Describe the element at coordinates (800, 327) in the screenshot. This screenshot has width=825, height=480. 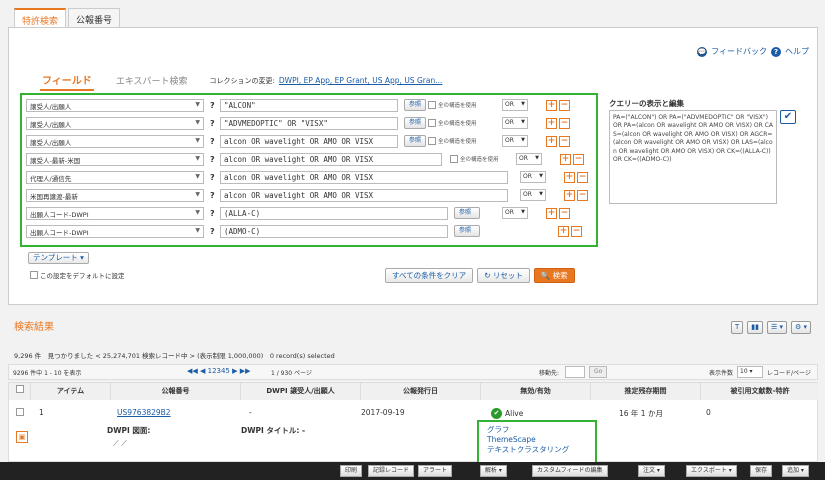
I see `gear-icon: ⚙ ▾` at that location.